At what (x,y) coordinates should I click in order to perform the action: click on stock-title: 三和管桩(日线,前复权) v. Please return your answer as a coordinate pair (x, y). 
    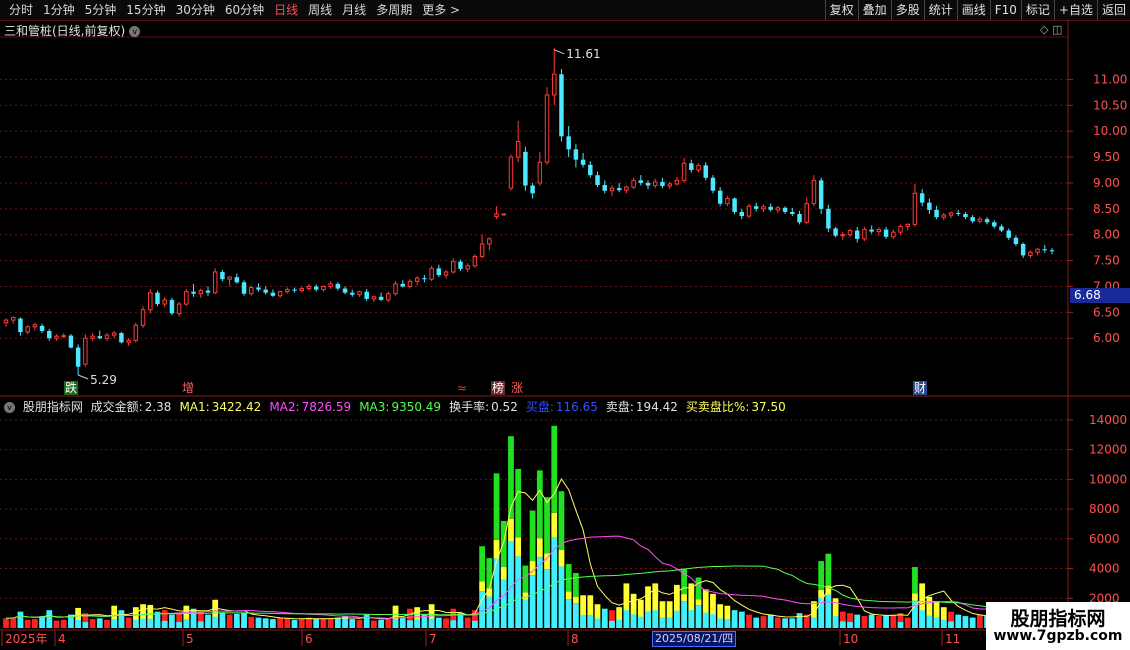
    Looking at the image, I should click on (72, 30).